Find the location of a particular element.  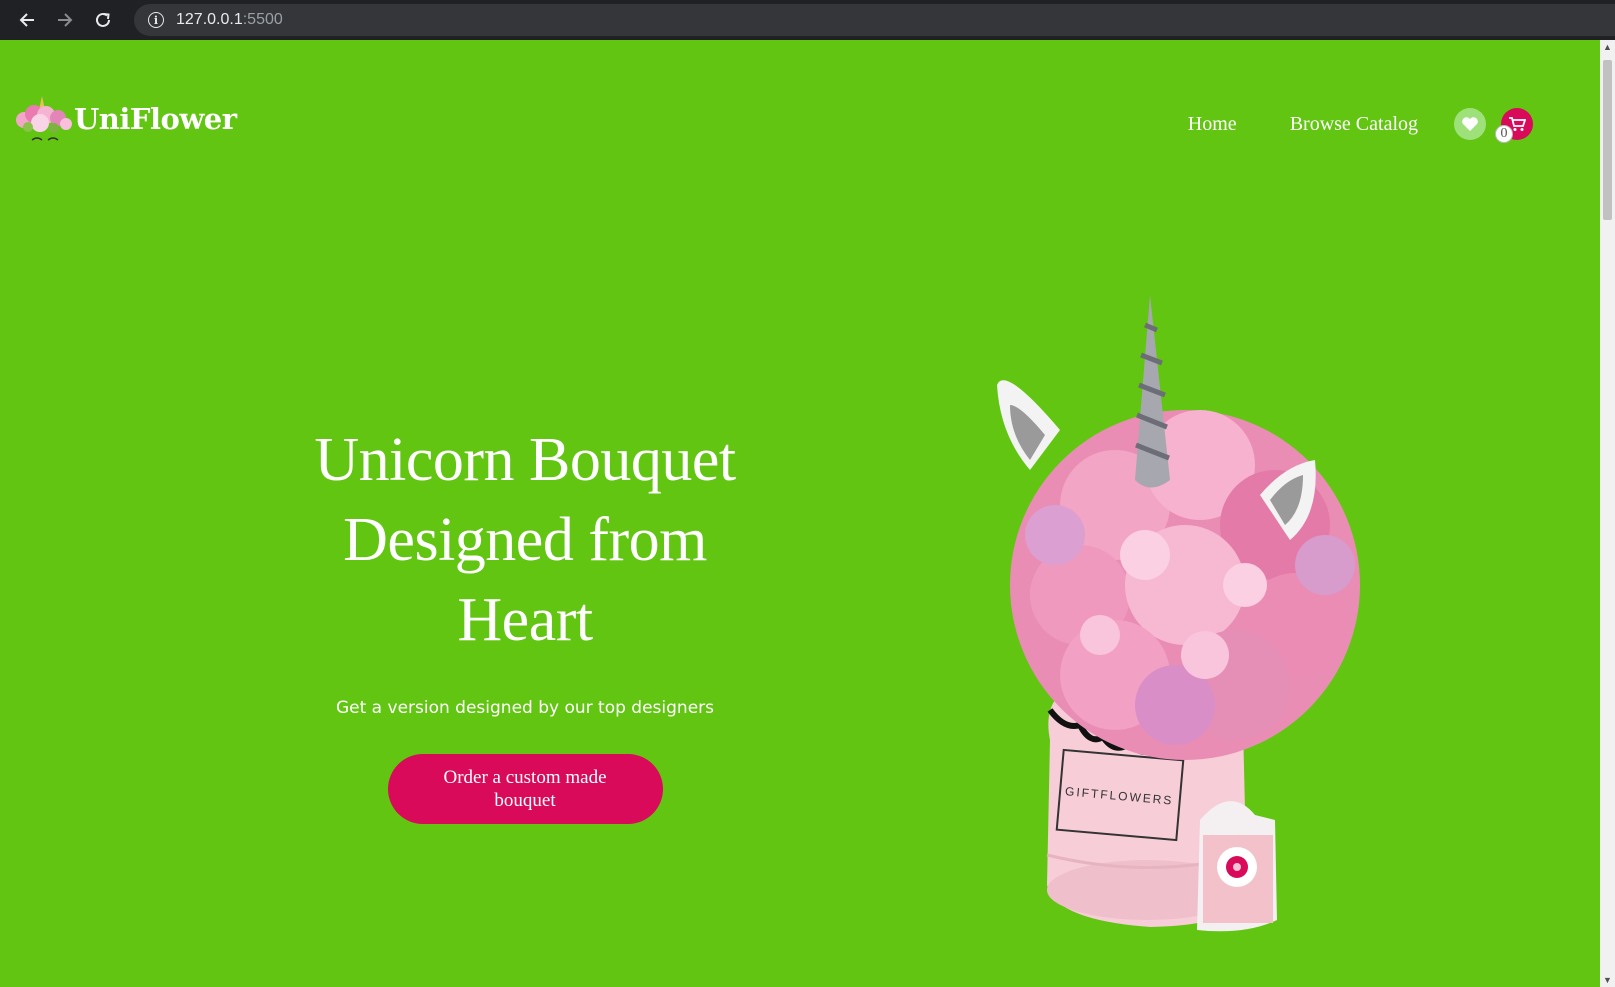

unicorn-logo-icon is located at coordinates (44, 118).